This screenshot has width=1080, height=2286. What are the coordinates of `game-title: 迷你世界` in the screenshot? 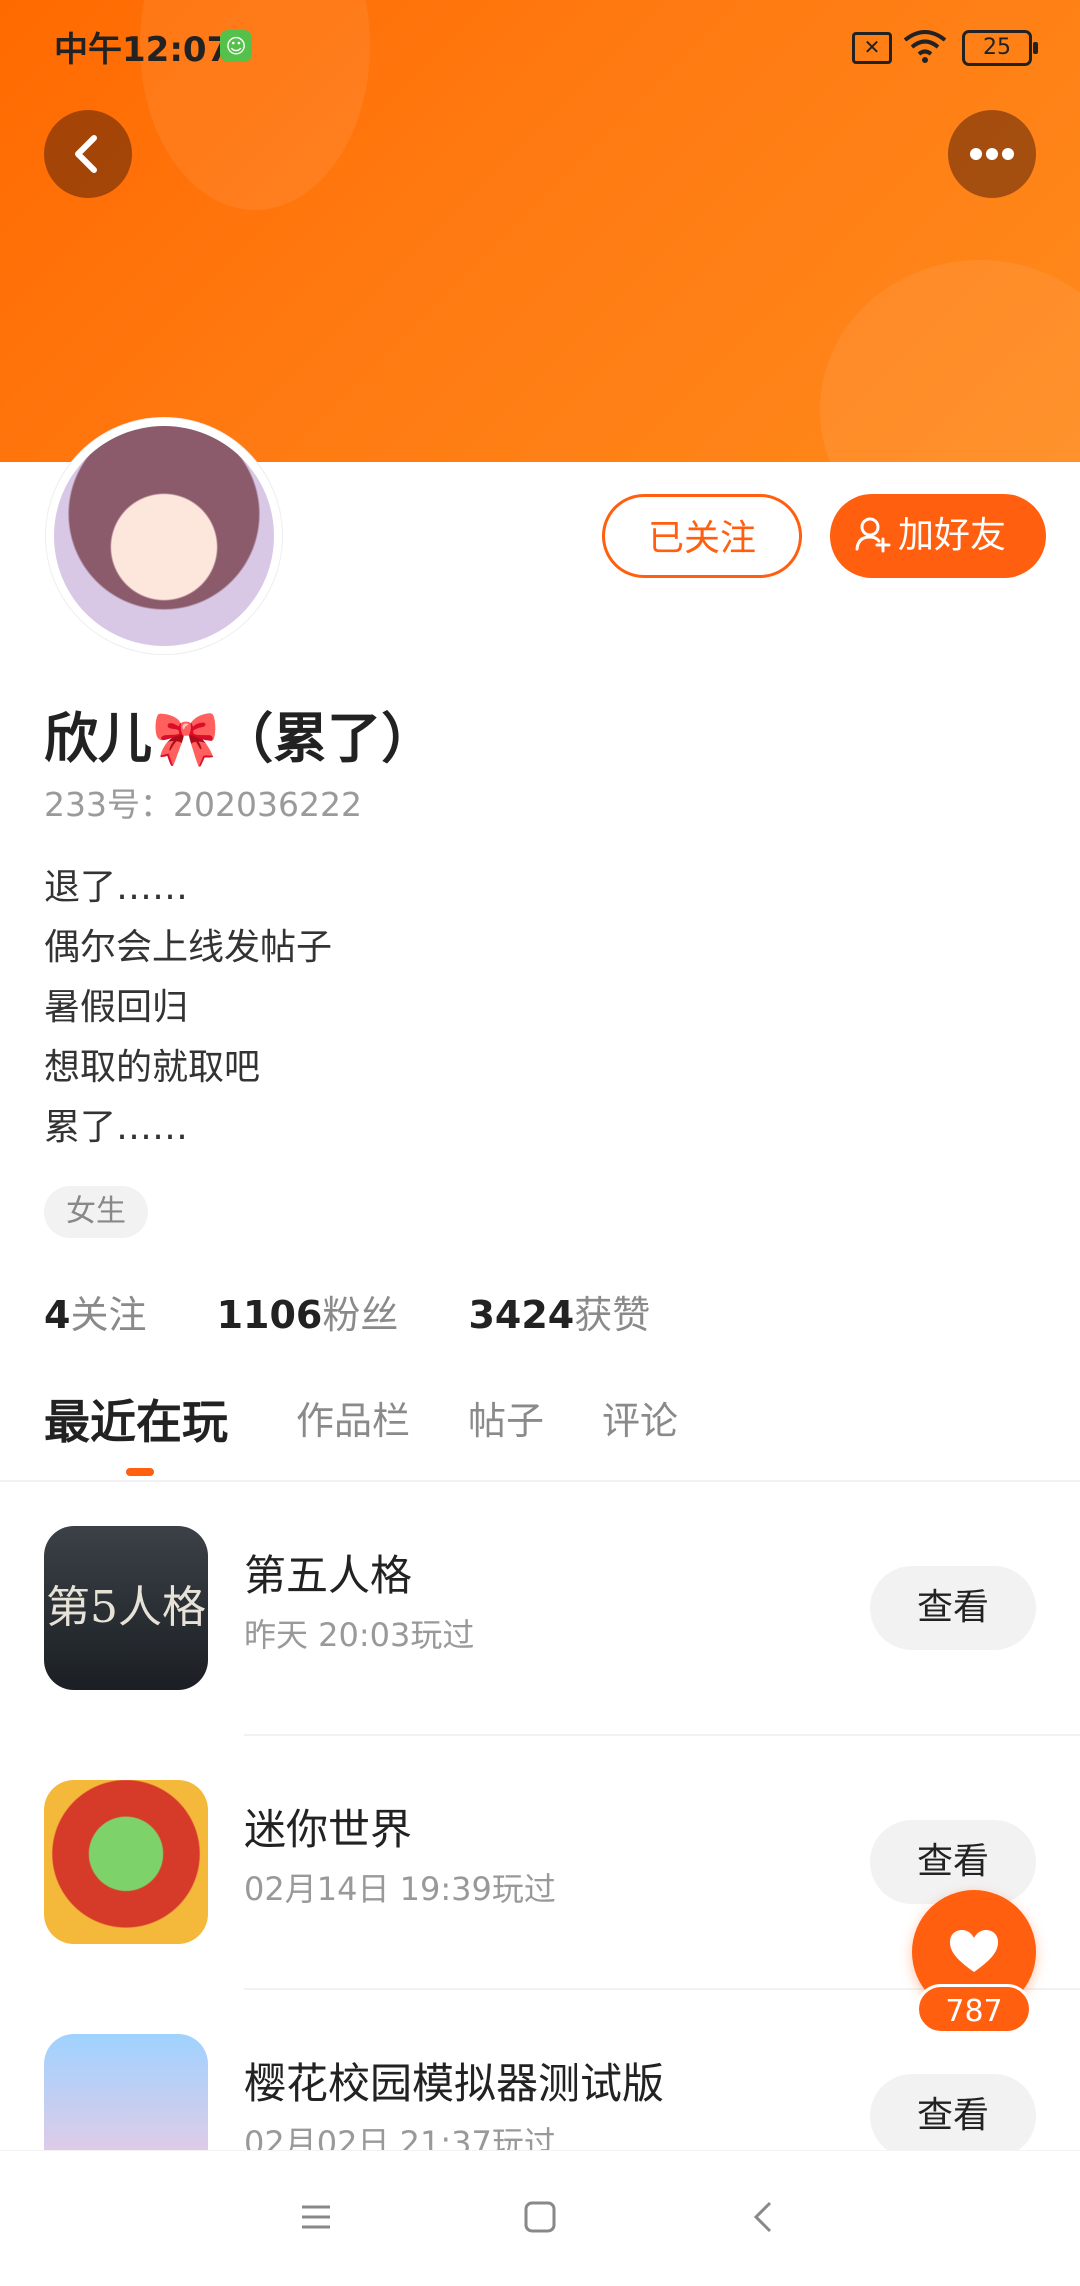 It's located at (328, 1829).